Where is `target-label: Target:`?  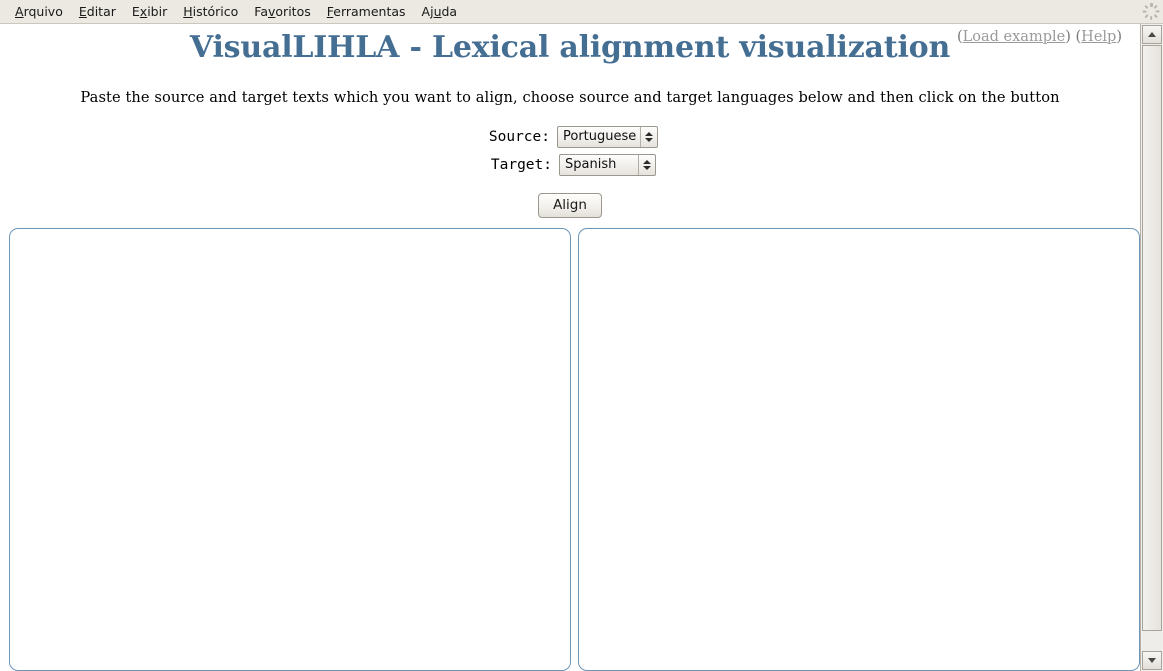
target-label: Target: is located at coordinates (521, 164).